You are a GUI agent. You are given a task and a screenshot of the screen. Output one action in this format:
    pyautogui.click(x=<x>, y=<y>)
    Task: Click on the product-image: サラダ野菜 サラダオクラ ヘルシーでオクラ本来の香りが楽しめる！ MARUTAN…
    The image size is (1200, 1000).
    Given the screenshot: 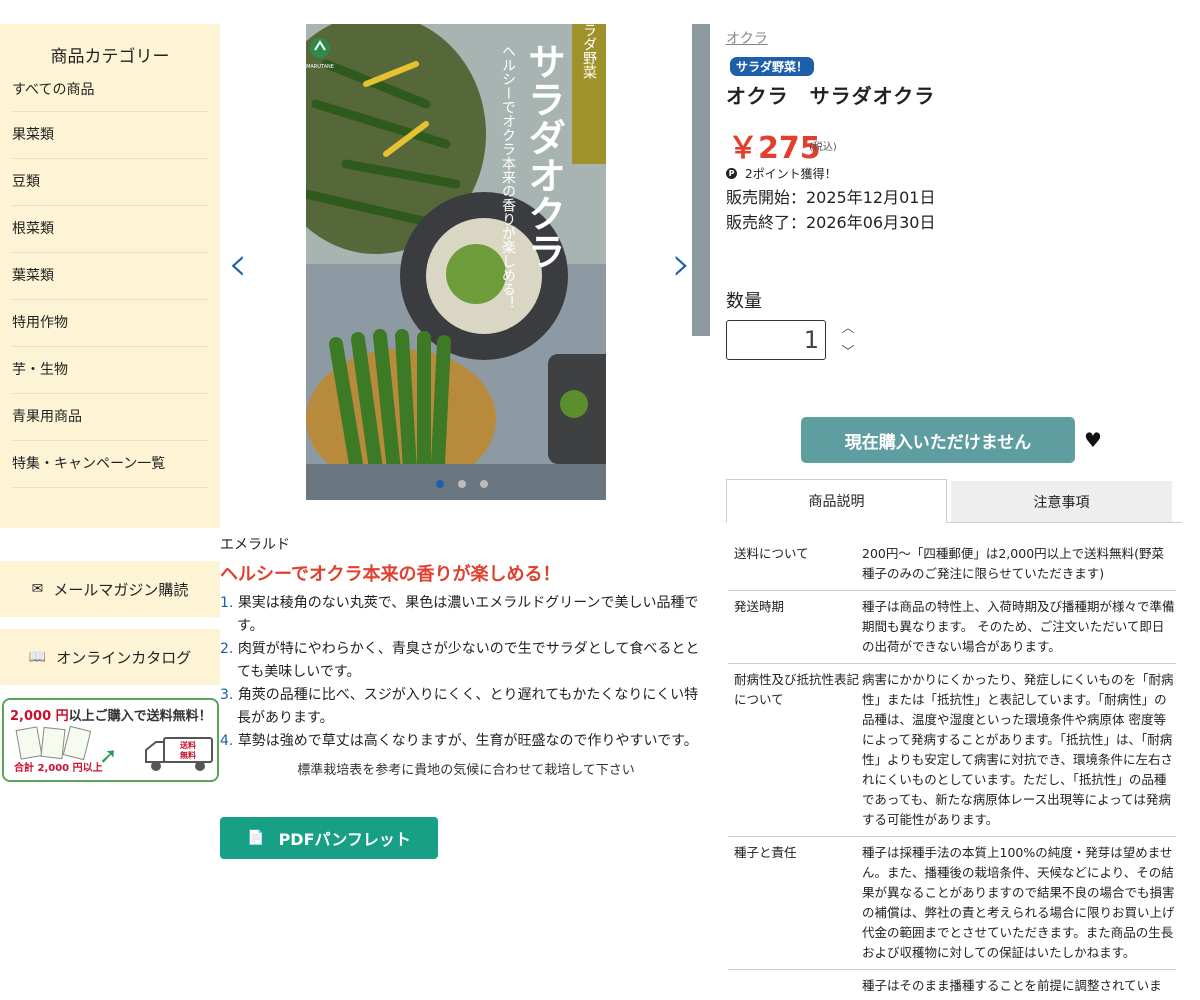 What is the action you would take?
    pyautogui.click(x=456, y=262)
    